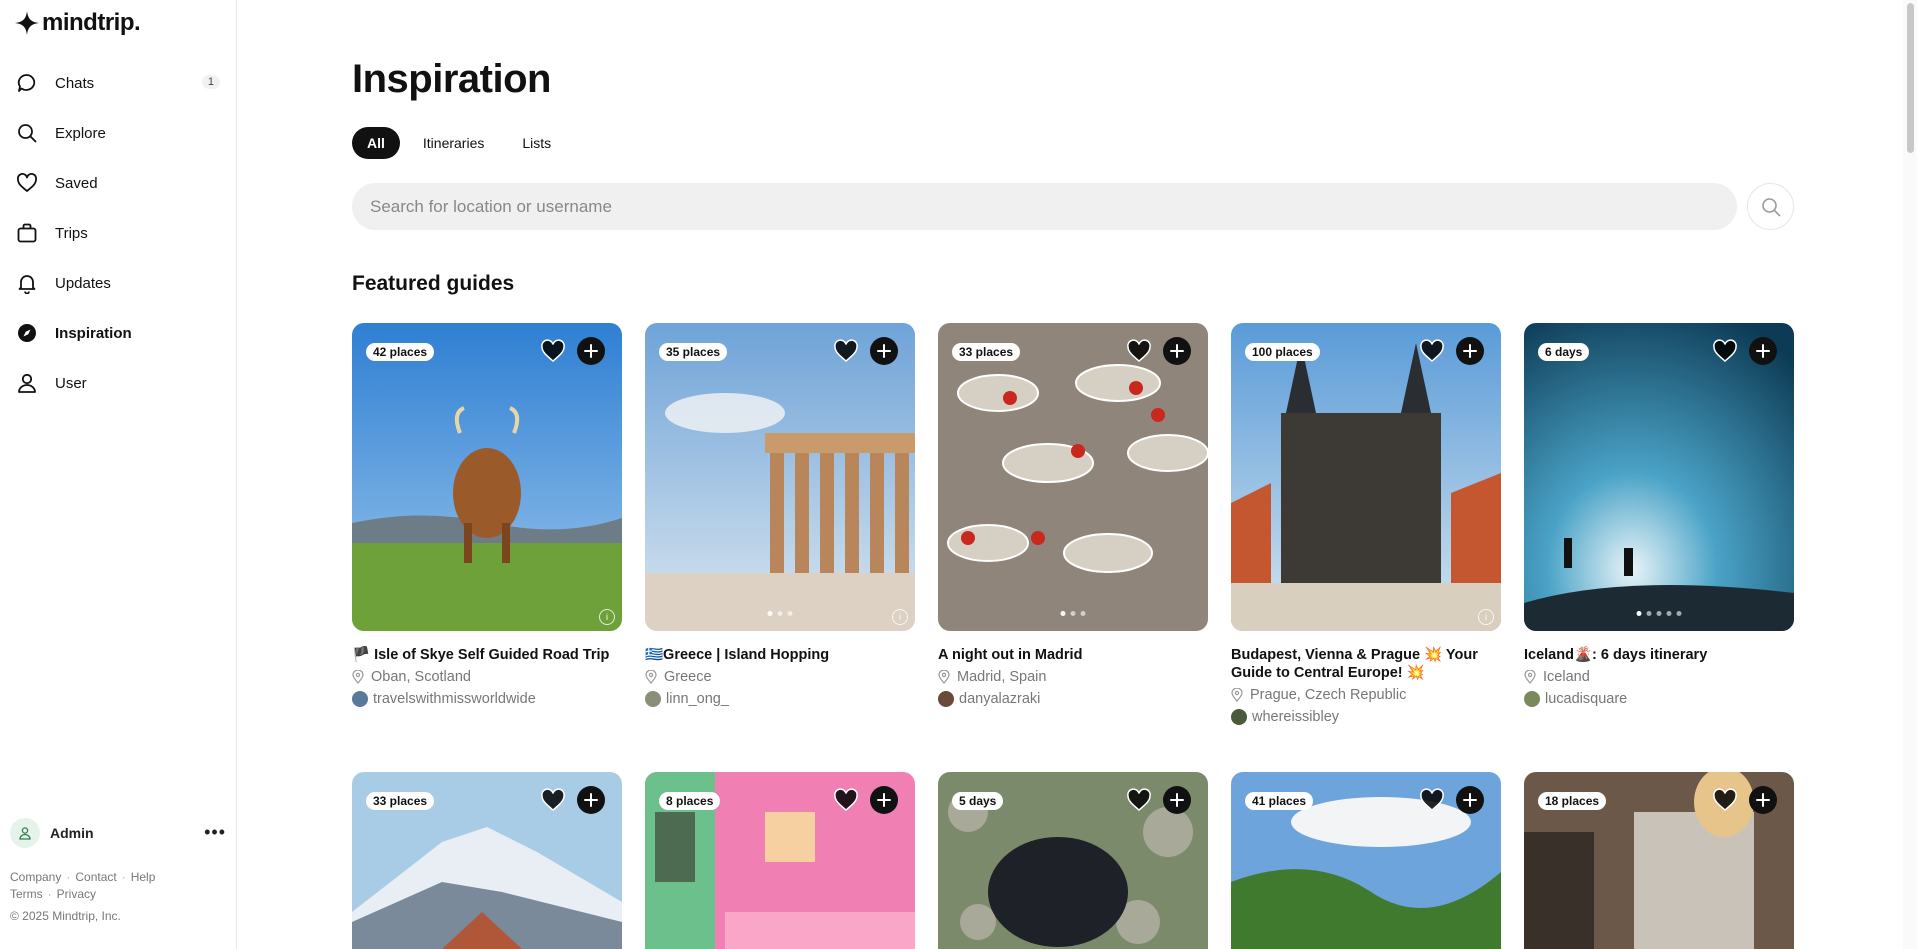 This screenshot has height=949, width=1917. I want to click on prague-church-photo, so click(1366, 477).